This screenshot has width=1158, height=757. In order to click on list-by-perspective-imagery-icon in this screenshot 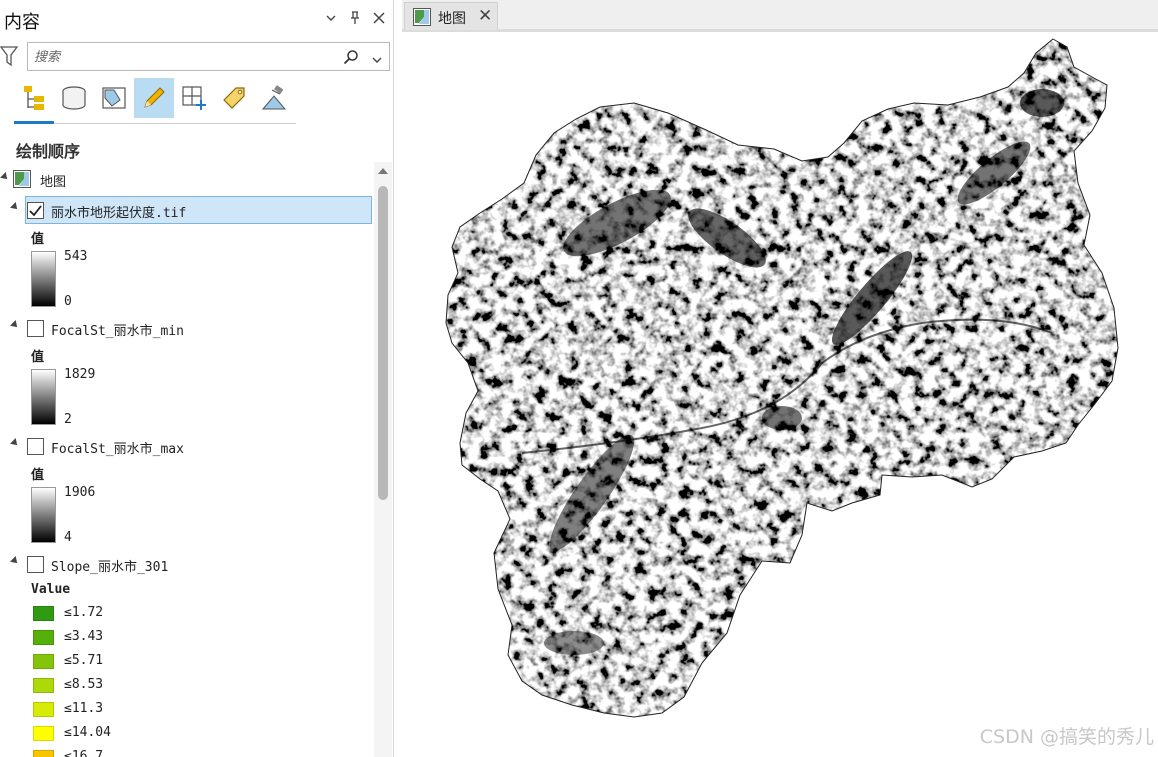, I will do `click(274, 98)`.